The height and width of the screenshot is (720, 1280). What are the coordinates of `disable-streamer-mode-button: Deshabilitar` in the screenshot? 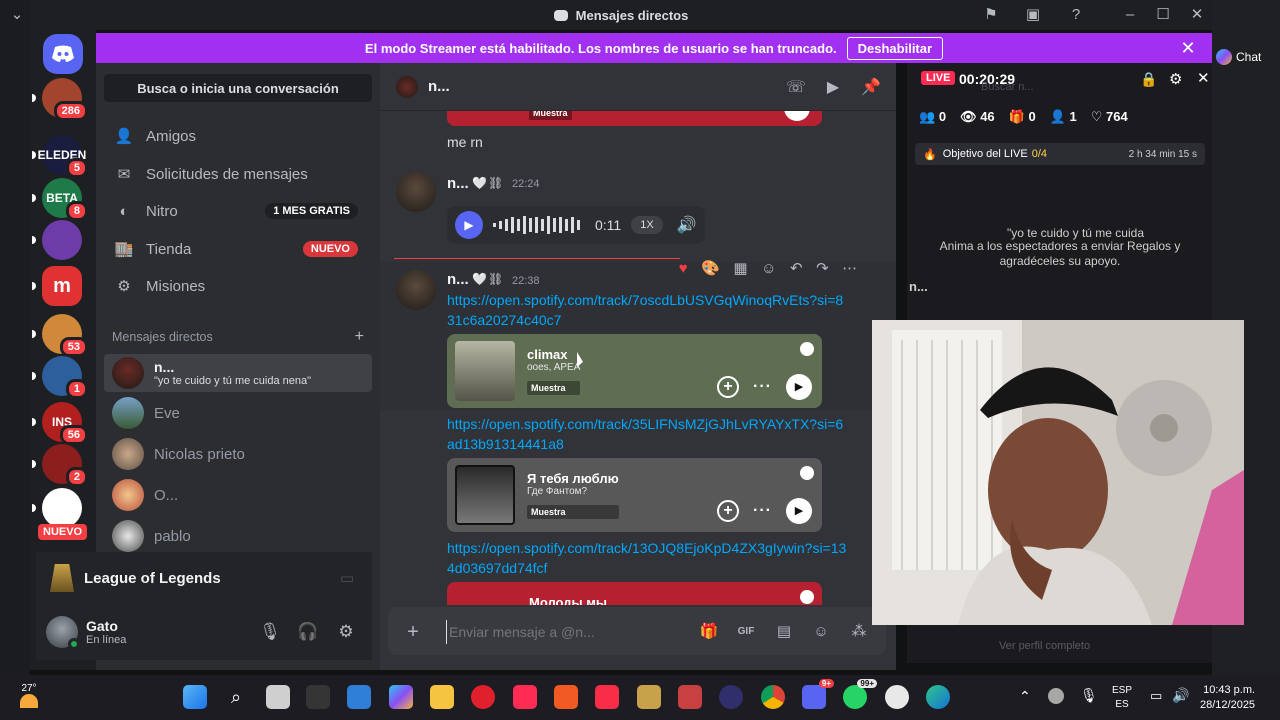 It's located at (895, 48).